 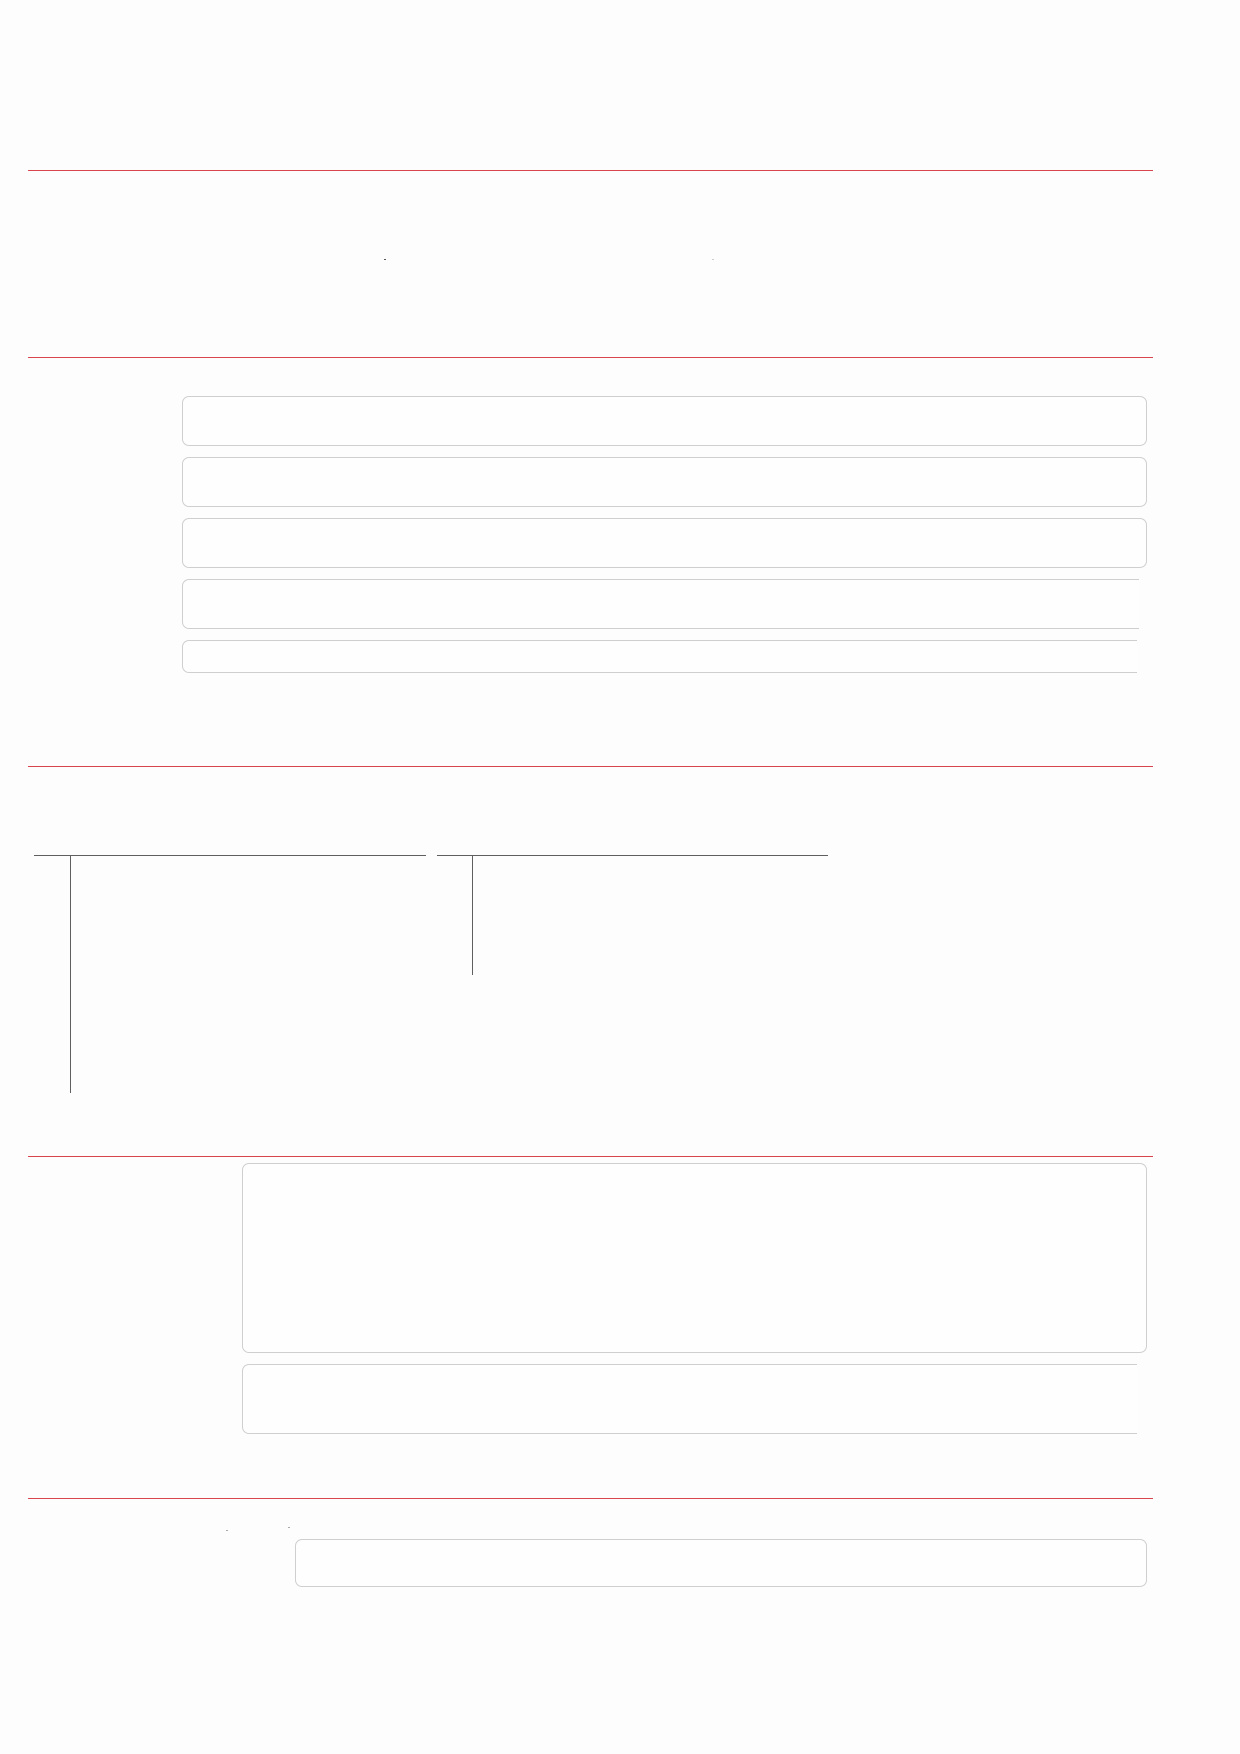 What do you see at coordinates (632, 855) in the screenshot?
I see `column-header-line-right` at bounding box center [632, 855].